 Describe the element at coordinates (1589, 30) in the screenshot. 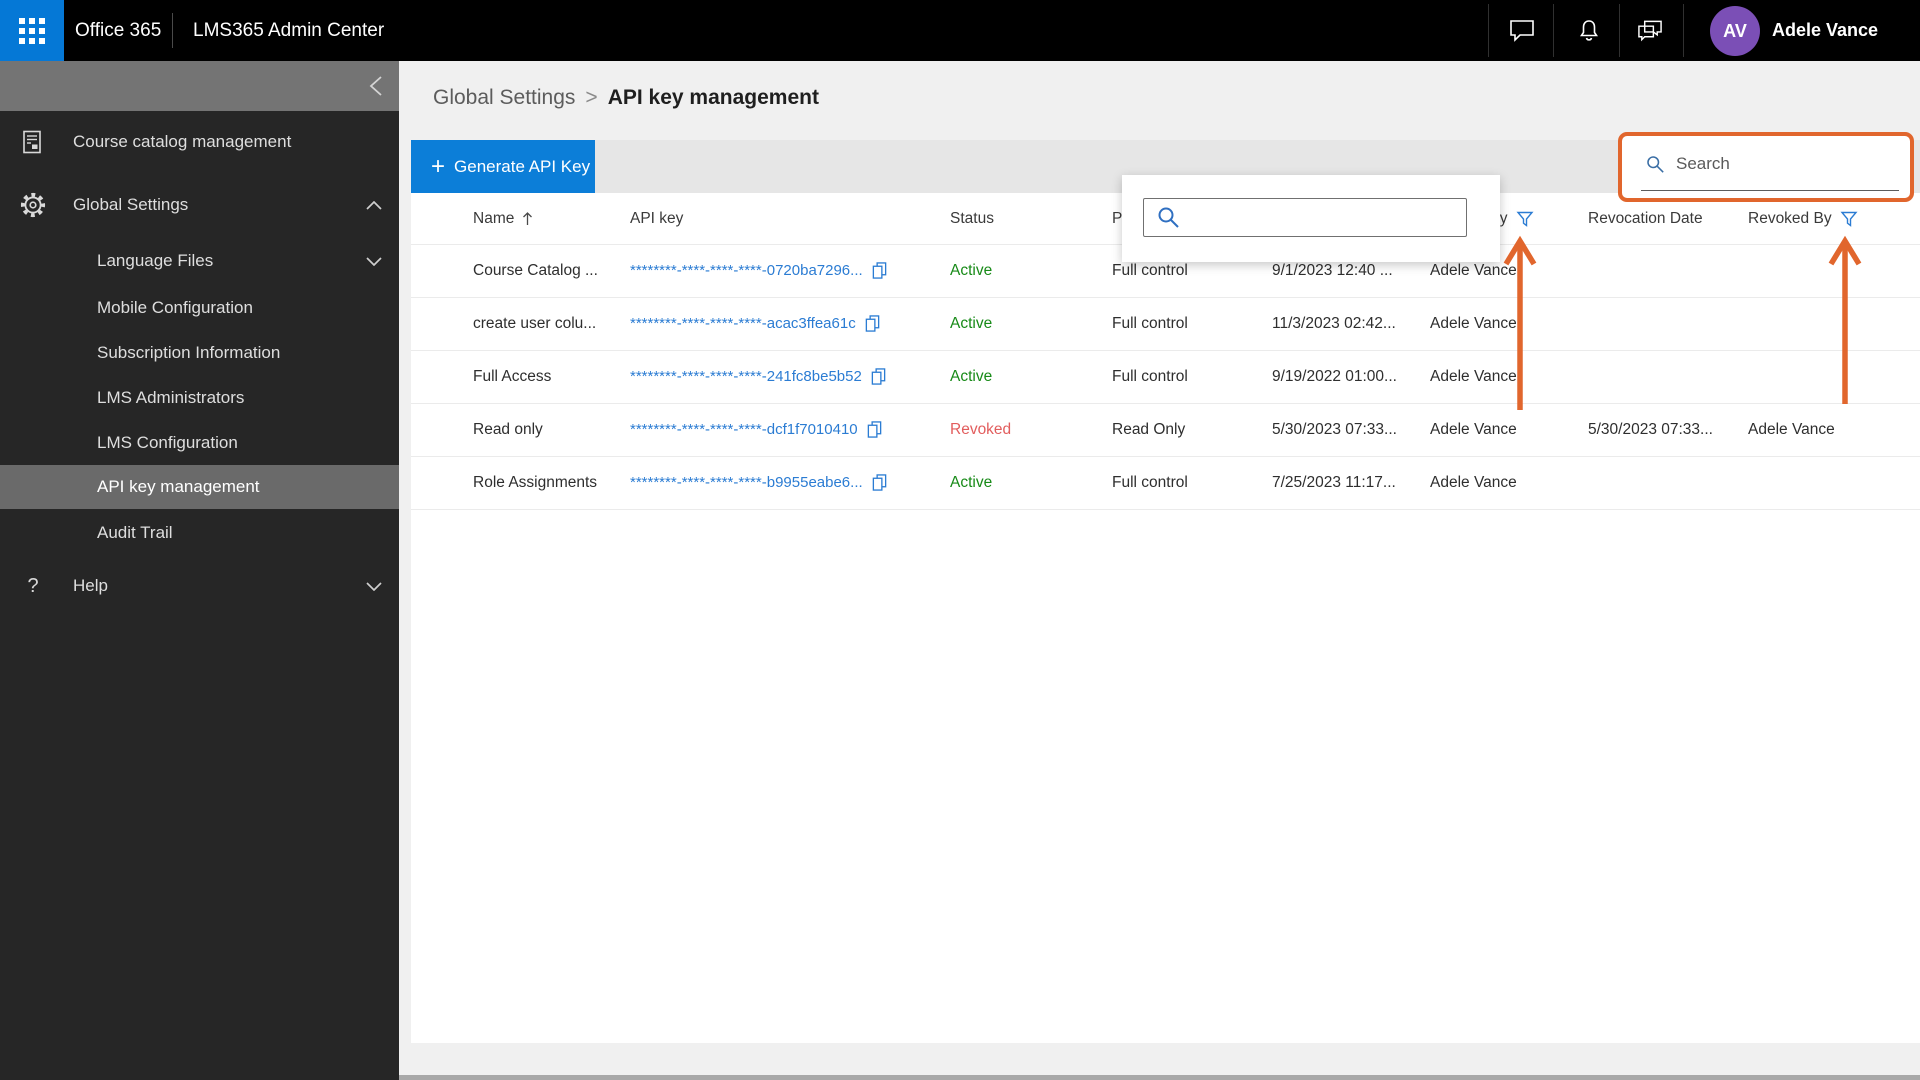

I see `notifications-bell-icon` at that location.